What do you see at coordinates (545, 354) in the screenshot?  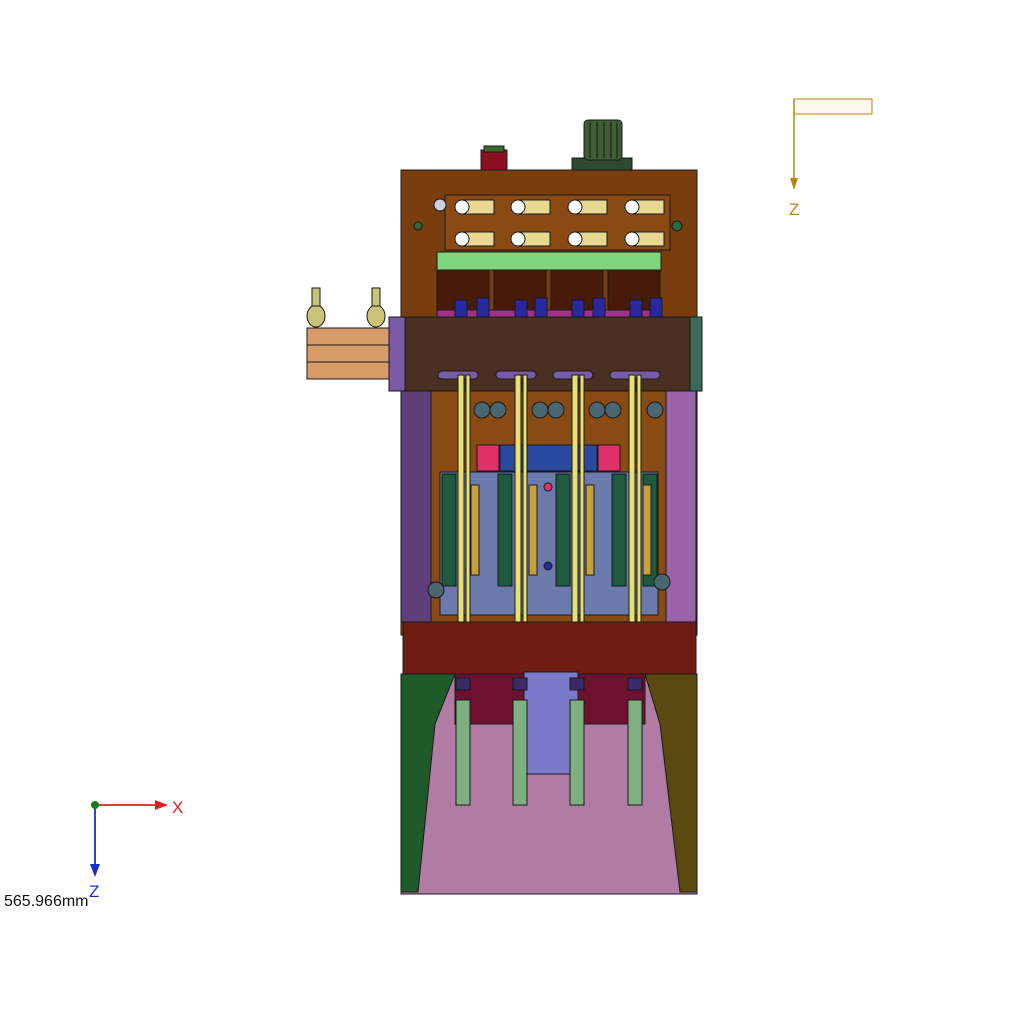 I see `crossbar-frame` at bounding box center [545, 354].